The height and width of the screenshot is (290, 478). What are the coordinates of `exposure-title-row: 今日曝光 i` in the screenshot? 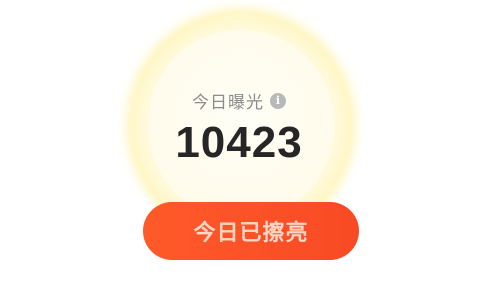 It's located at (239, 100).